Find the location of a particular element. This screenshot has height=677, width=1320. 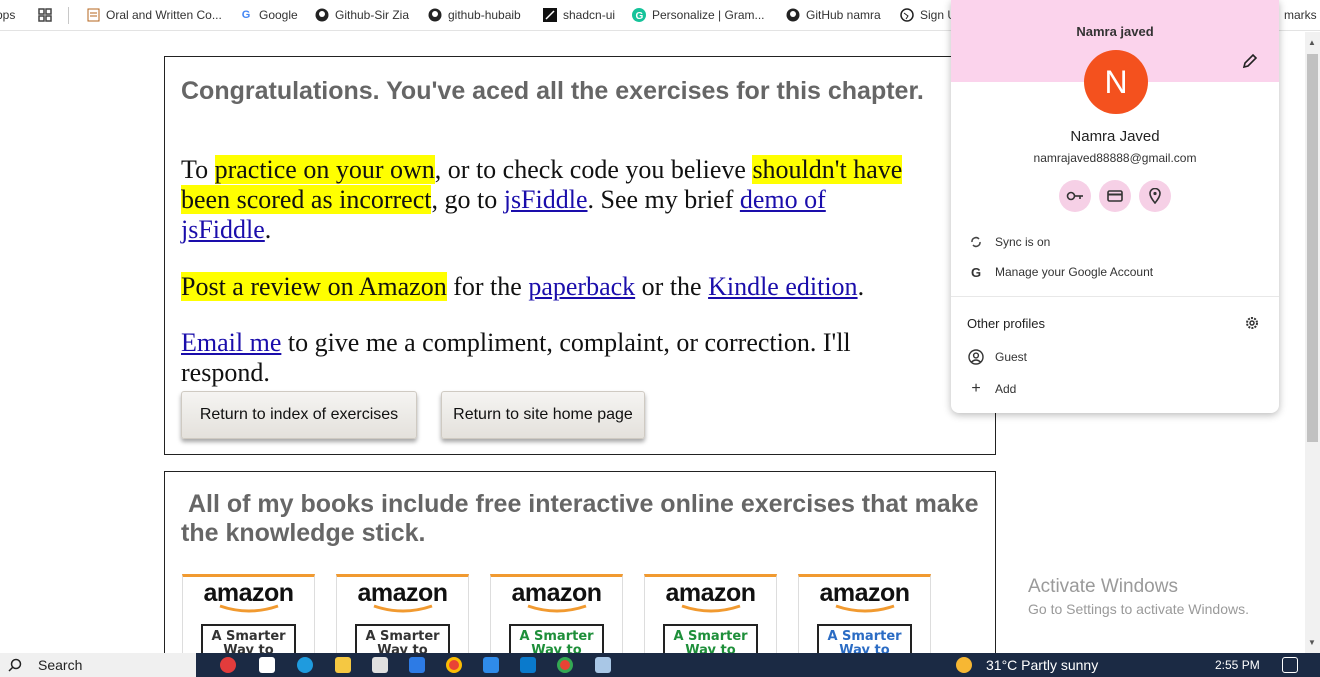

highlight-review: Post a review on Amazon is located at coordinates (314, 286).